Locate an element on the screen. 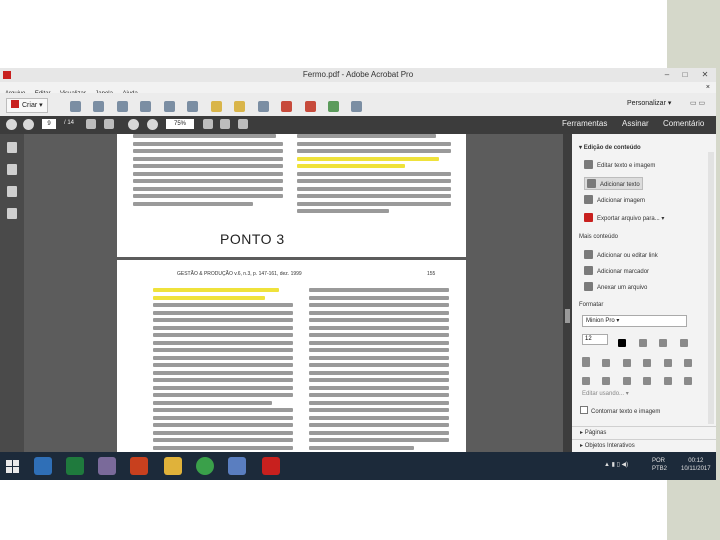  add-link-item: Adicionar ou editar link is located at coordinates (621, 254).